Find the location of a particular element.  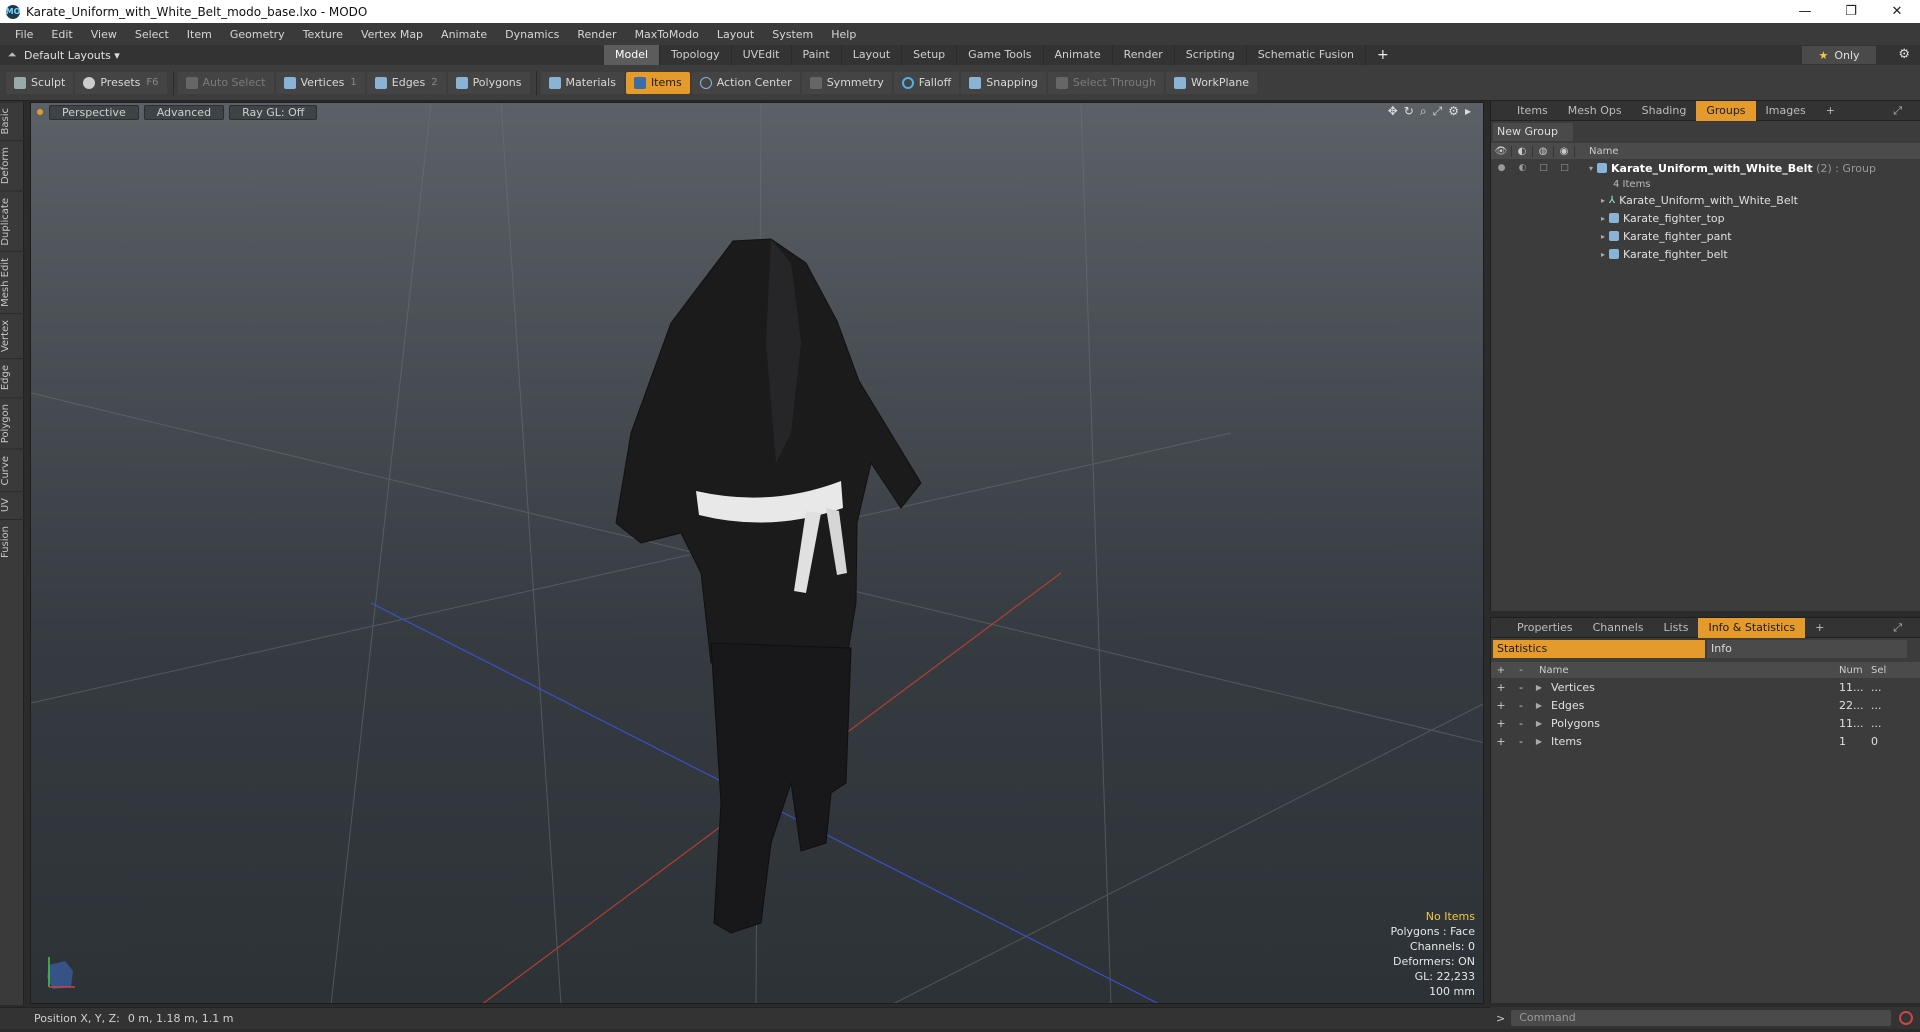

collapse-icon: ▾ is located at coordinates (1591, 168).